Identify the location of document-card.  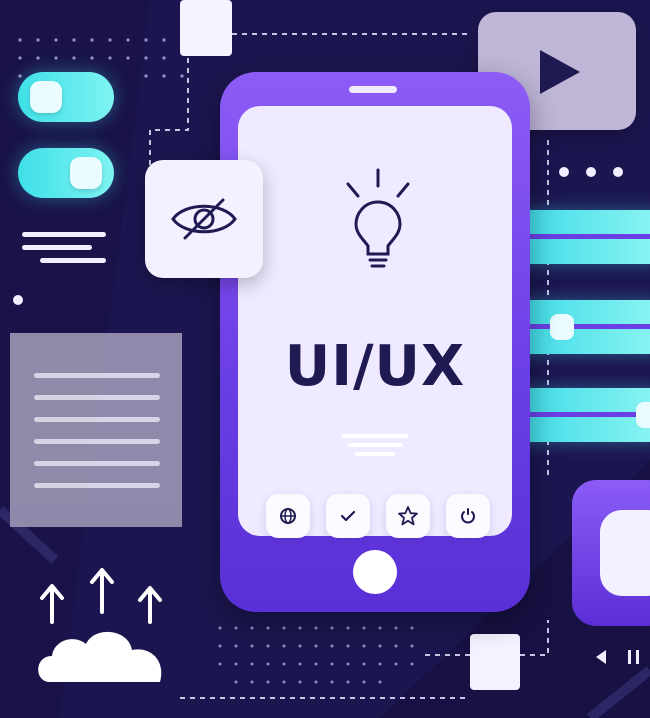
(96, 430).